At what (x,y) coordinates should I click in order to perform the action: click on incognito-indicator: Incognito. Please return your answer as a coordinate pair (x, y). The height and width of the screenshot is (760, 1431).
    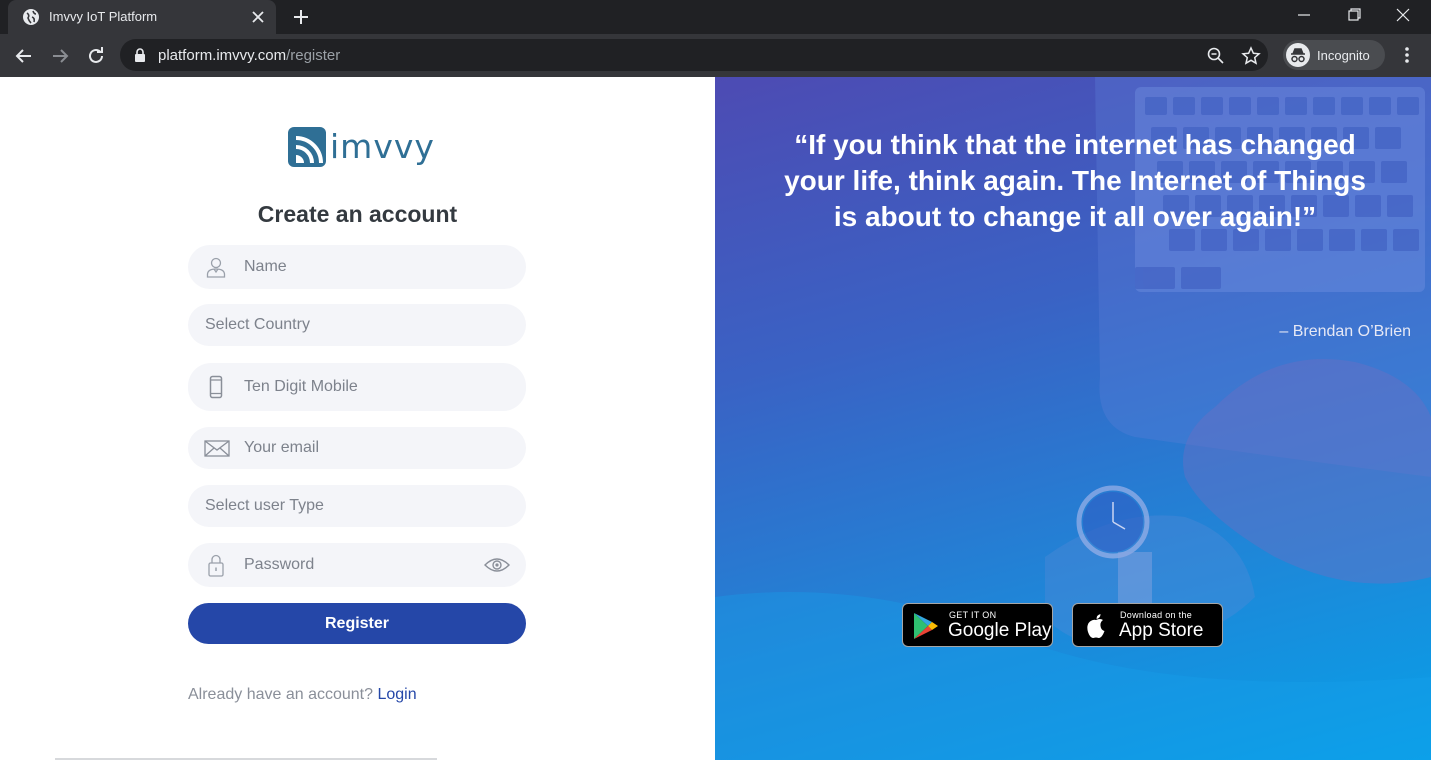
    Looking at the image, I should click on (1334, 55).